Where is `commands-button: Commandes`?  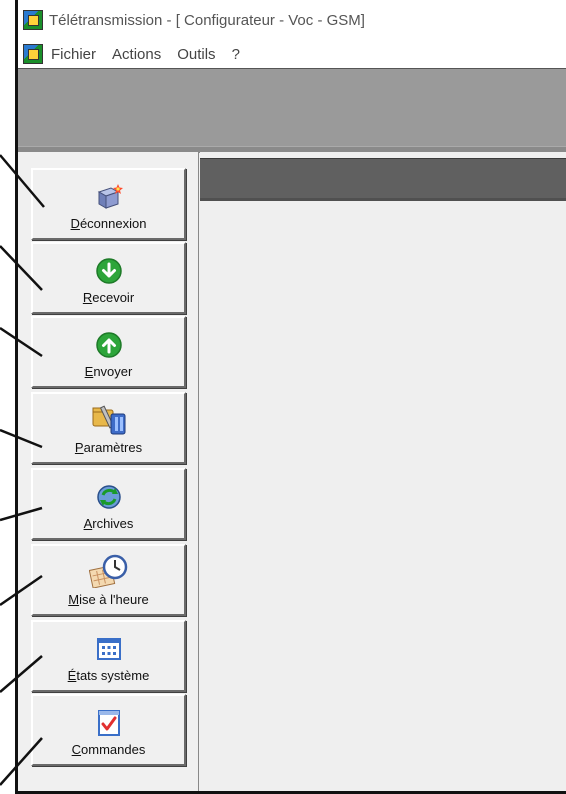
commands-button: Commandes is located at coordinates (108, 730).